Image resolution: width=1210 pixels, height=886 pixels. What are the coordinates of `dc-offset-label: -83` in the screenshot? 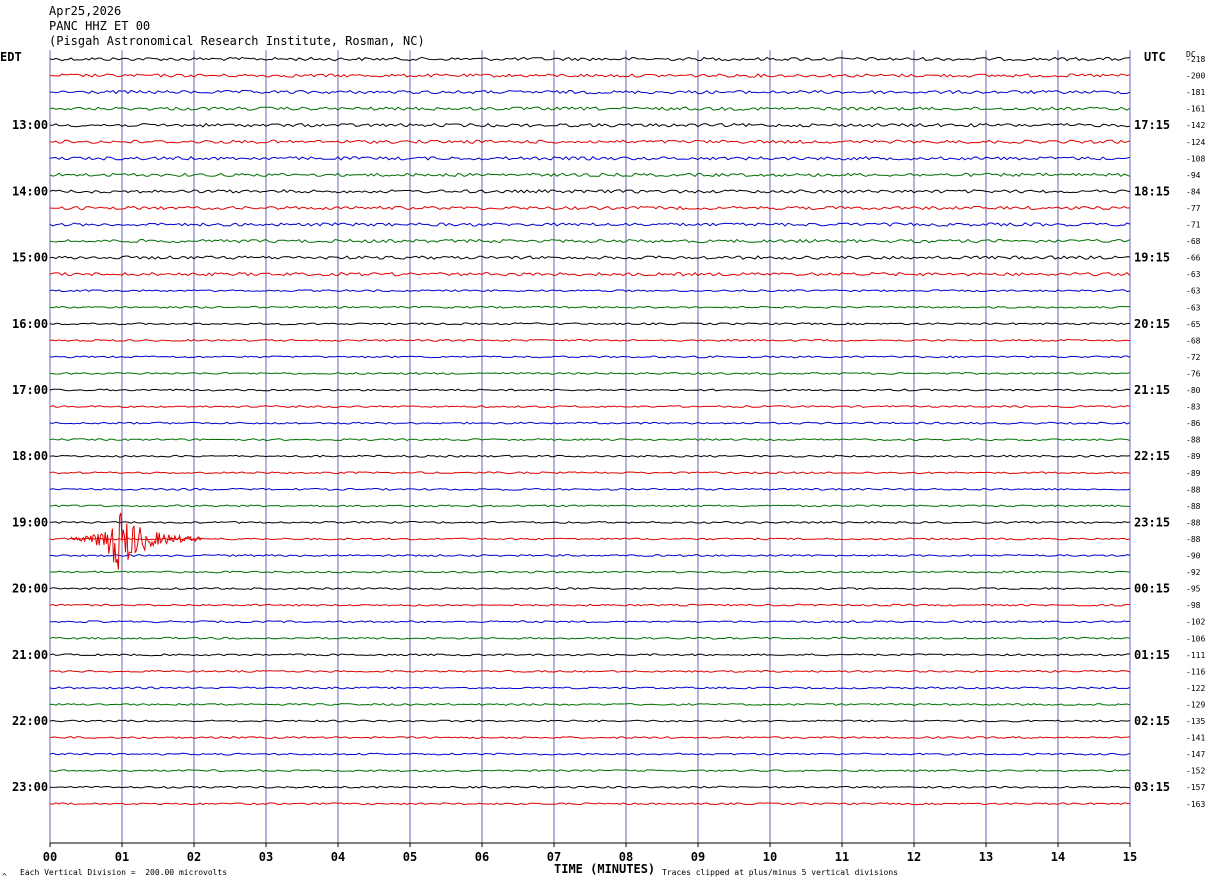 It's located at (1193, 407).